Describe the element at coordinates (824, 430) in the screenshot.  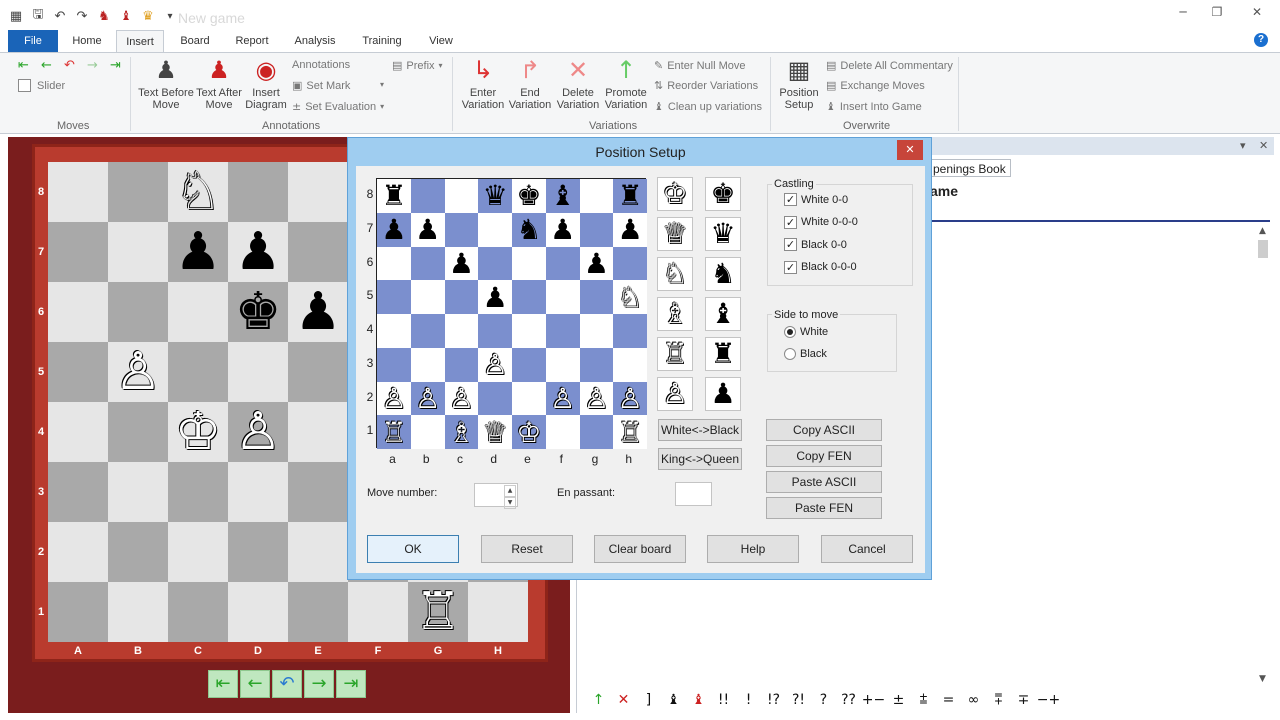
I see `copy-ascii-button: Copy ASCII` at that location.